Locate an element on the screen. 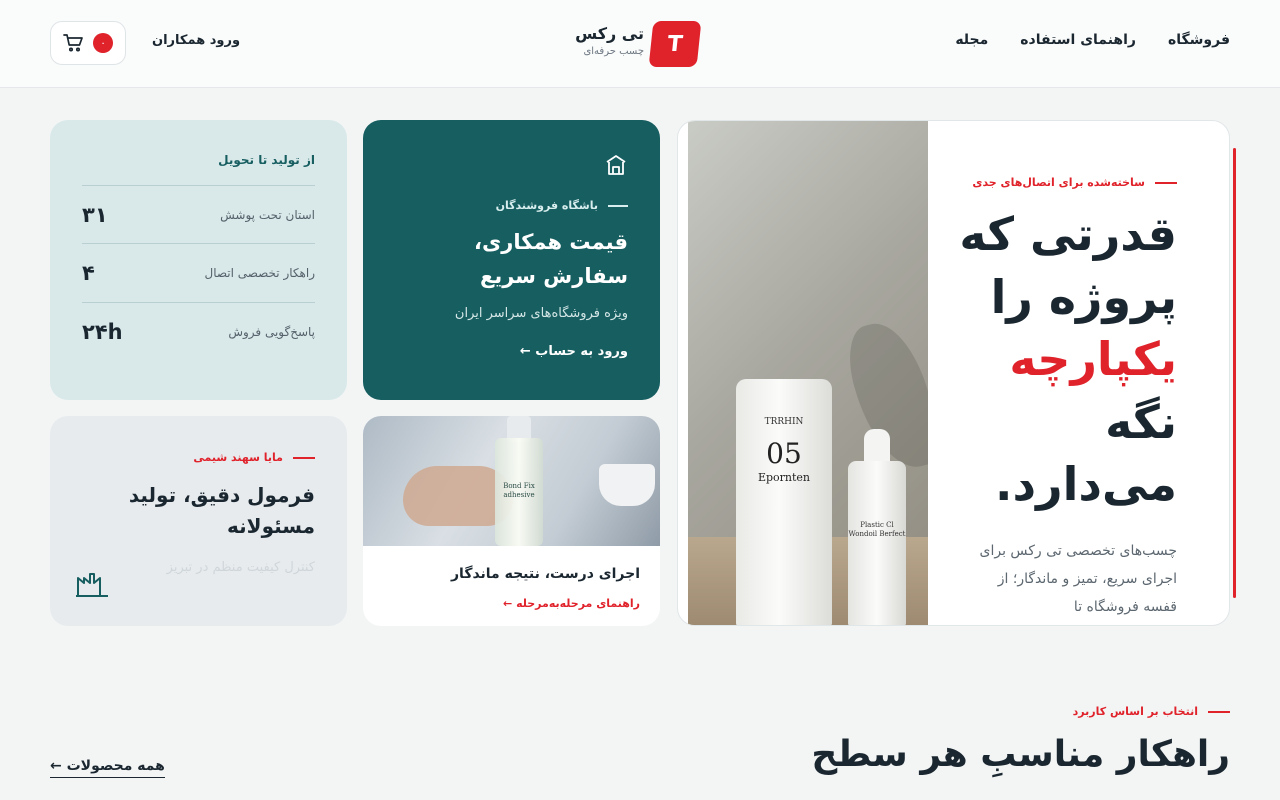  retailer-eyebrow: باشگاه فروشندگان is located at coordinates (562, 205).